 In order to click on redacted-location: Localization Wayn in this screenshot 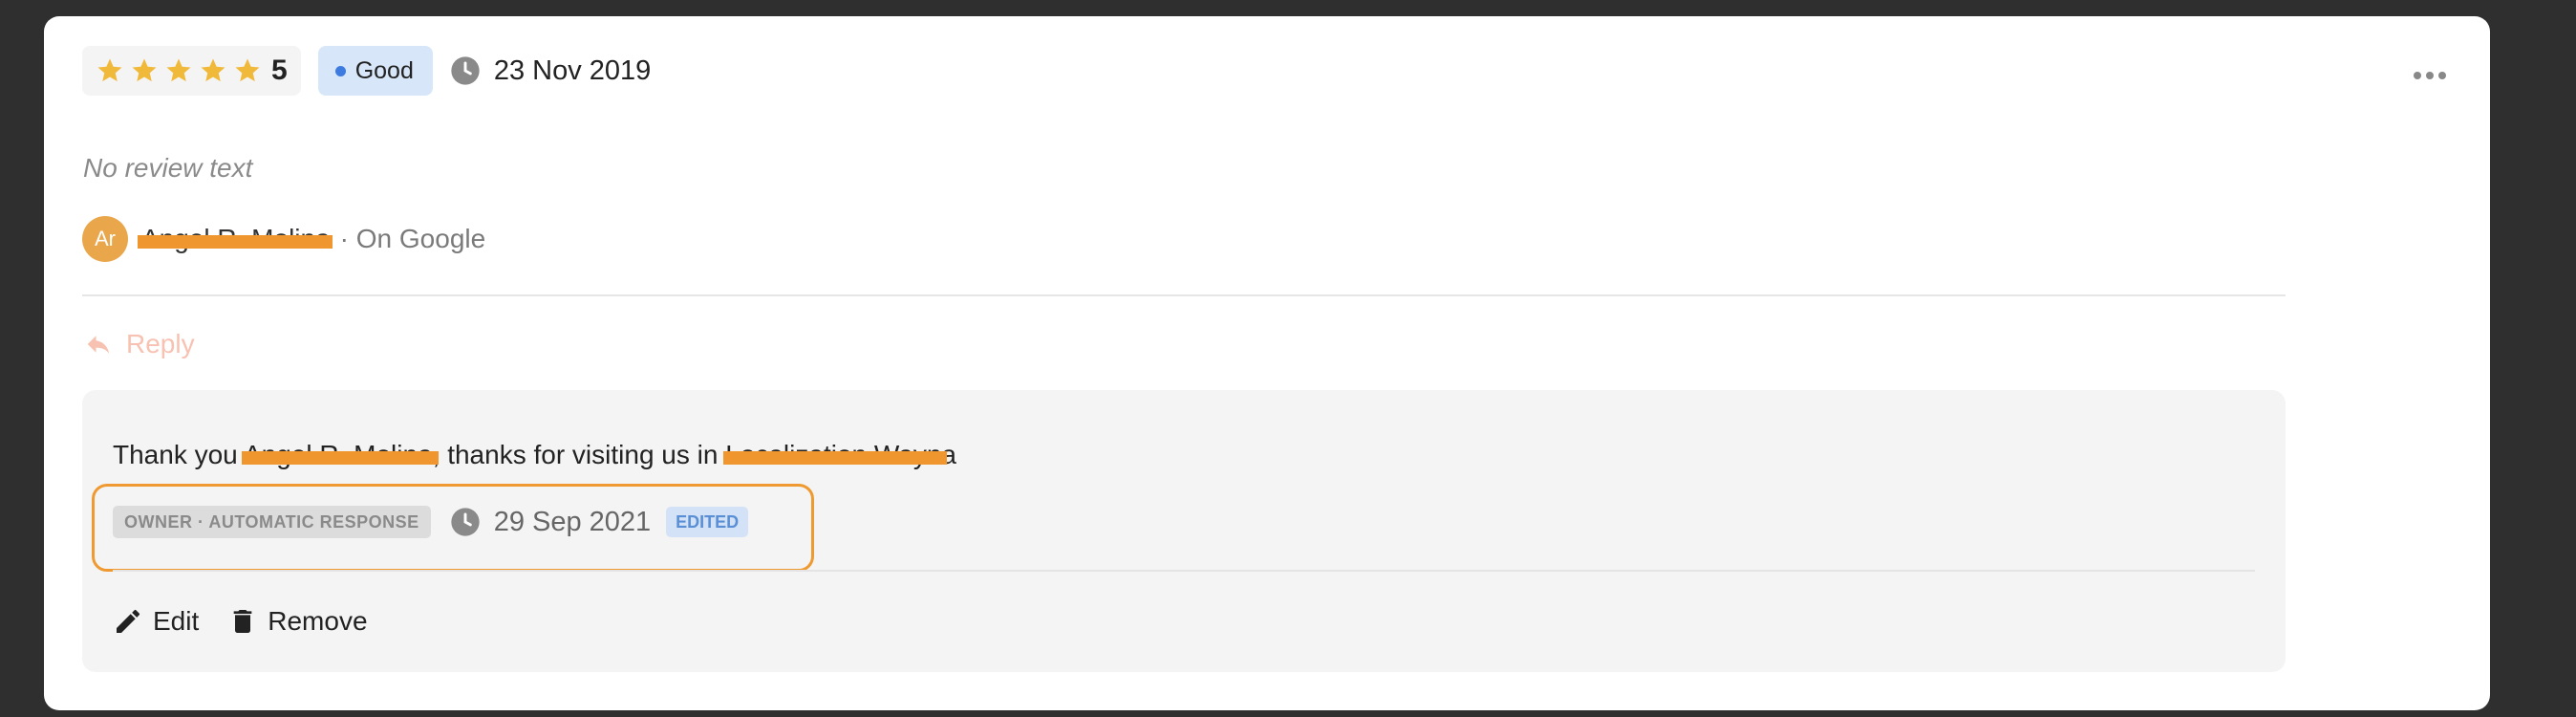, I will do `click(835, 454)`.